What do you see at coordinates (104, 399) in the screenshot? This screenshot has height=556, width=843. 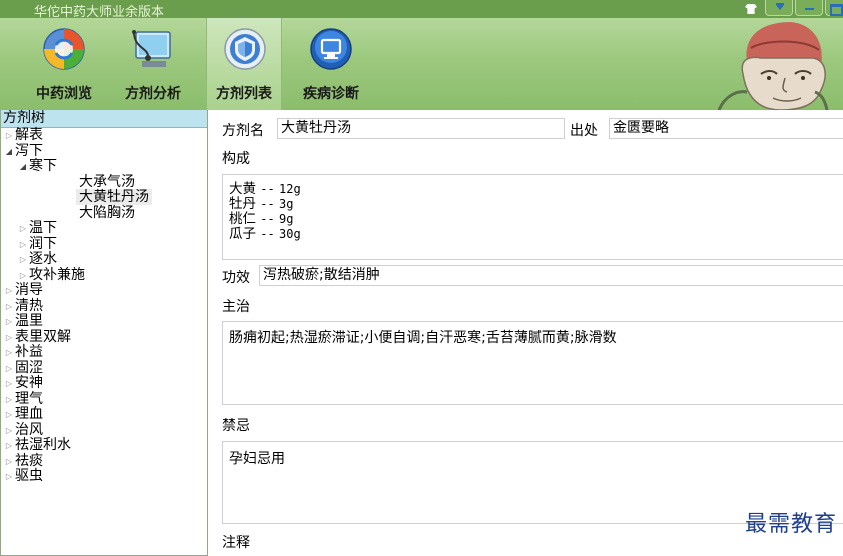 I see `tree-category-item: ▷ 理气` at bounding box center [104, 399].